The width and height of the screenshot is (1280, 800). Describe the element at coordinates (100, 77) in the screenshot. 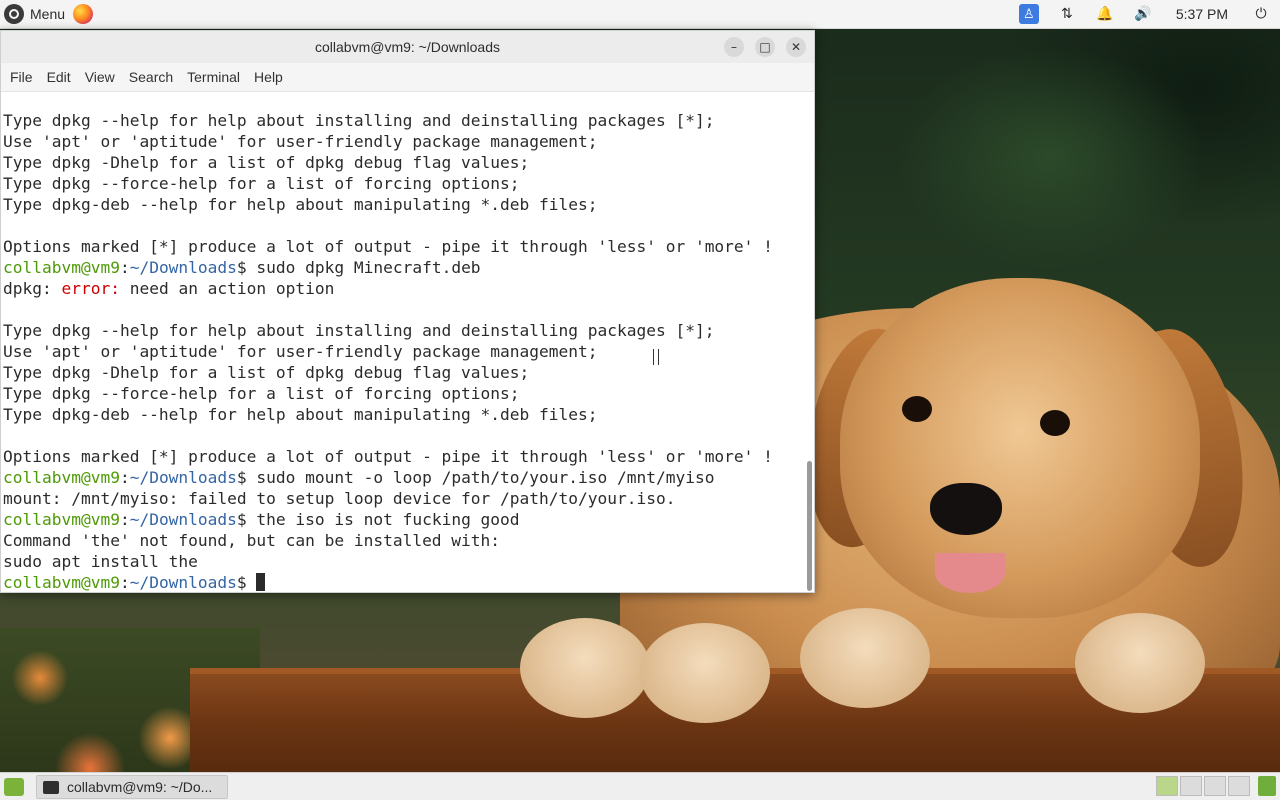

I see `menu-view: View` at that location.